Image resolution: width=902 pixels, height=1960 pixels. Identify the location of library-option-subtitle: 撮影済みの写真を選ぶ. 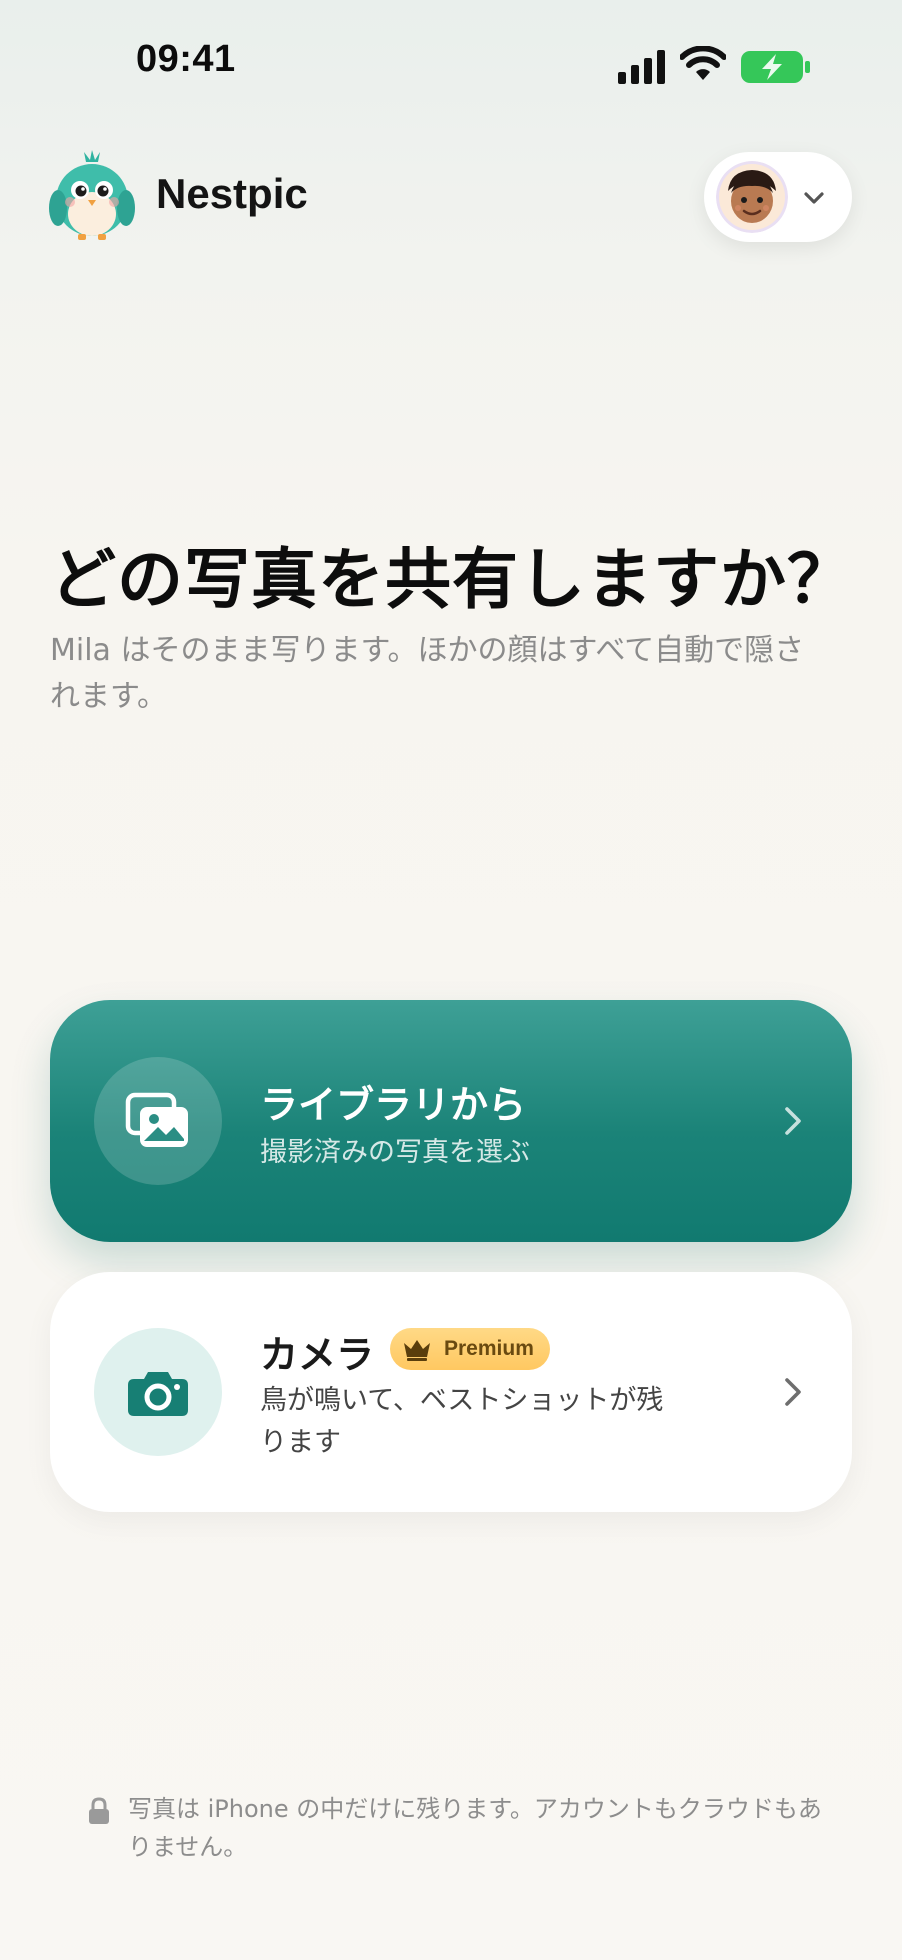
(395, 1152).